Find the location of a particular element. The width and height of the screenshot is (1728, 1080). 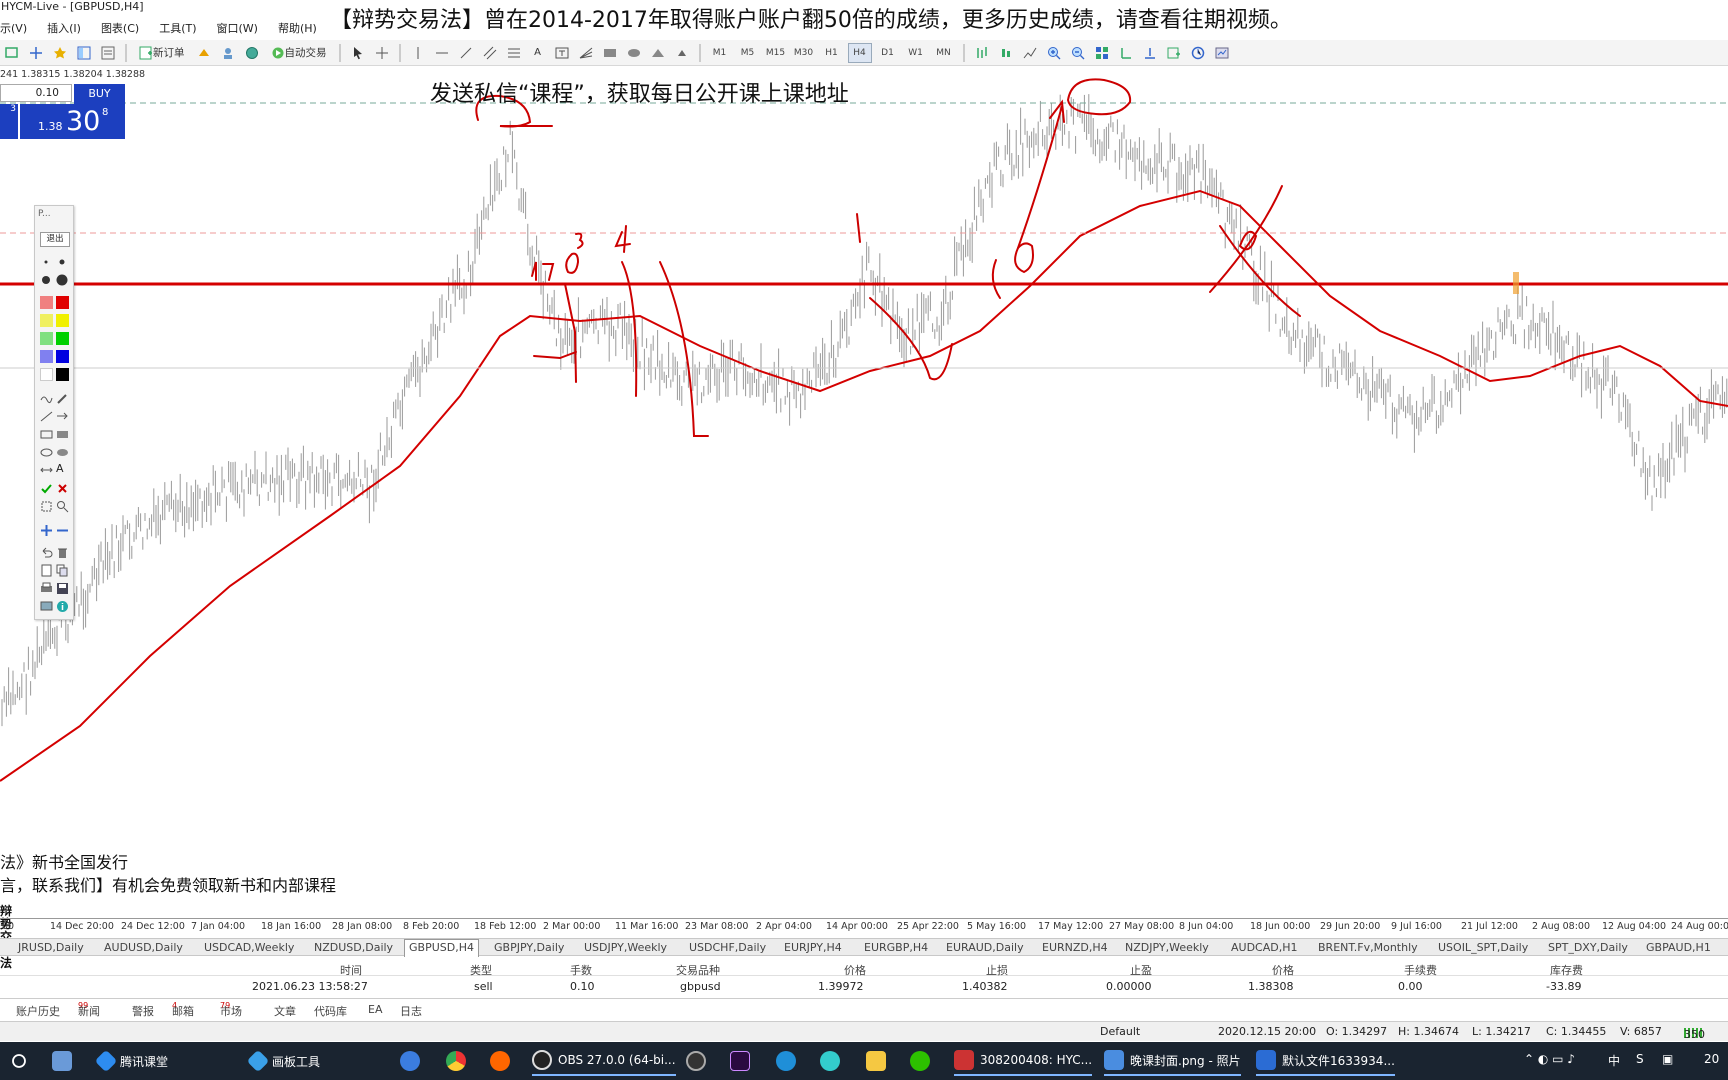

light-blue-swatch is located at coordinates (46, 356).